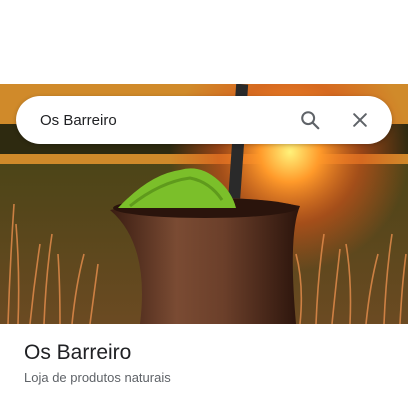 The image size is (408, 408). I want to click on search-input: Os Barreiro, so click(166, 120).